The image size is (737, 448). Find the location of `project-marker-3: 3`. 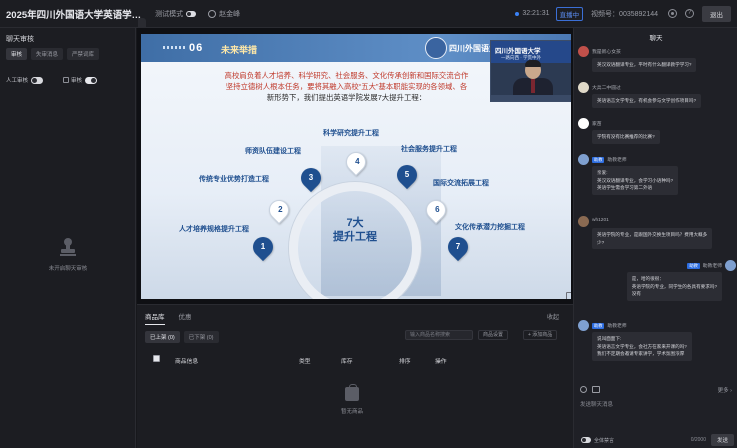

project-marker-3: 3 is located at coordinates (311, 178).